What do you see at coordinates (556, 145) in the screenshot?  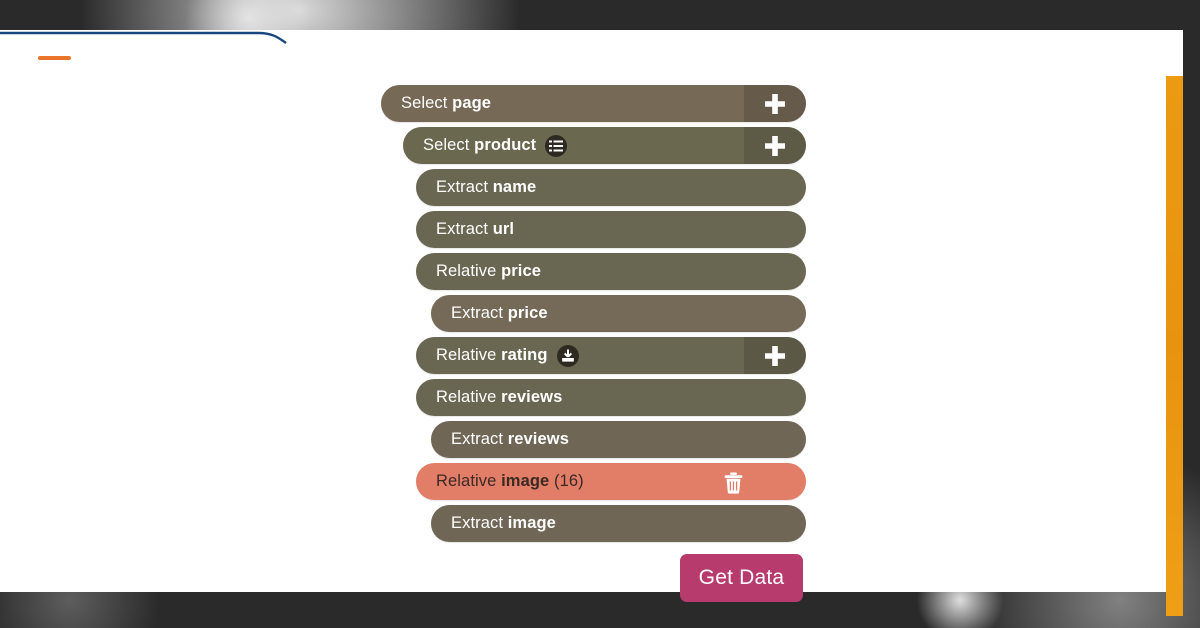 I see `list-icon` at bounding box center [556, 145].